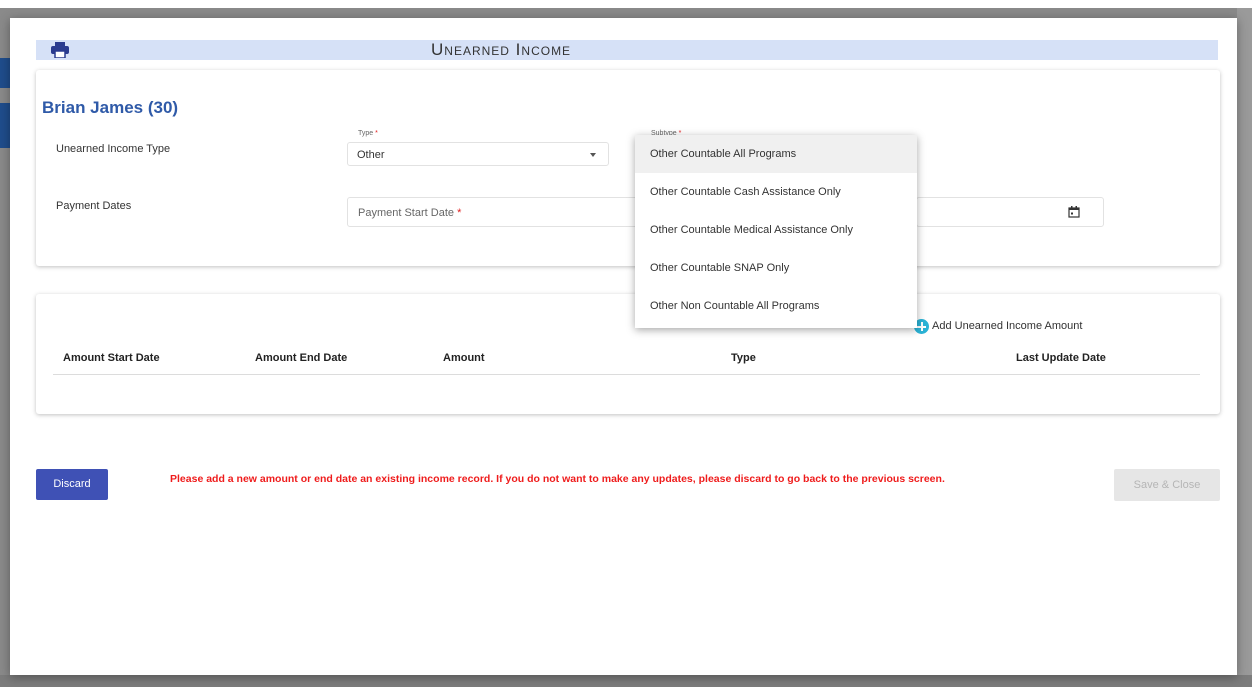 This screenshot has width=1252, height=687. What do you see at coordinates (111, 358) in the screenshot?
I see `column-header: Amount Start Date` at bounding box center [111, 358].